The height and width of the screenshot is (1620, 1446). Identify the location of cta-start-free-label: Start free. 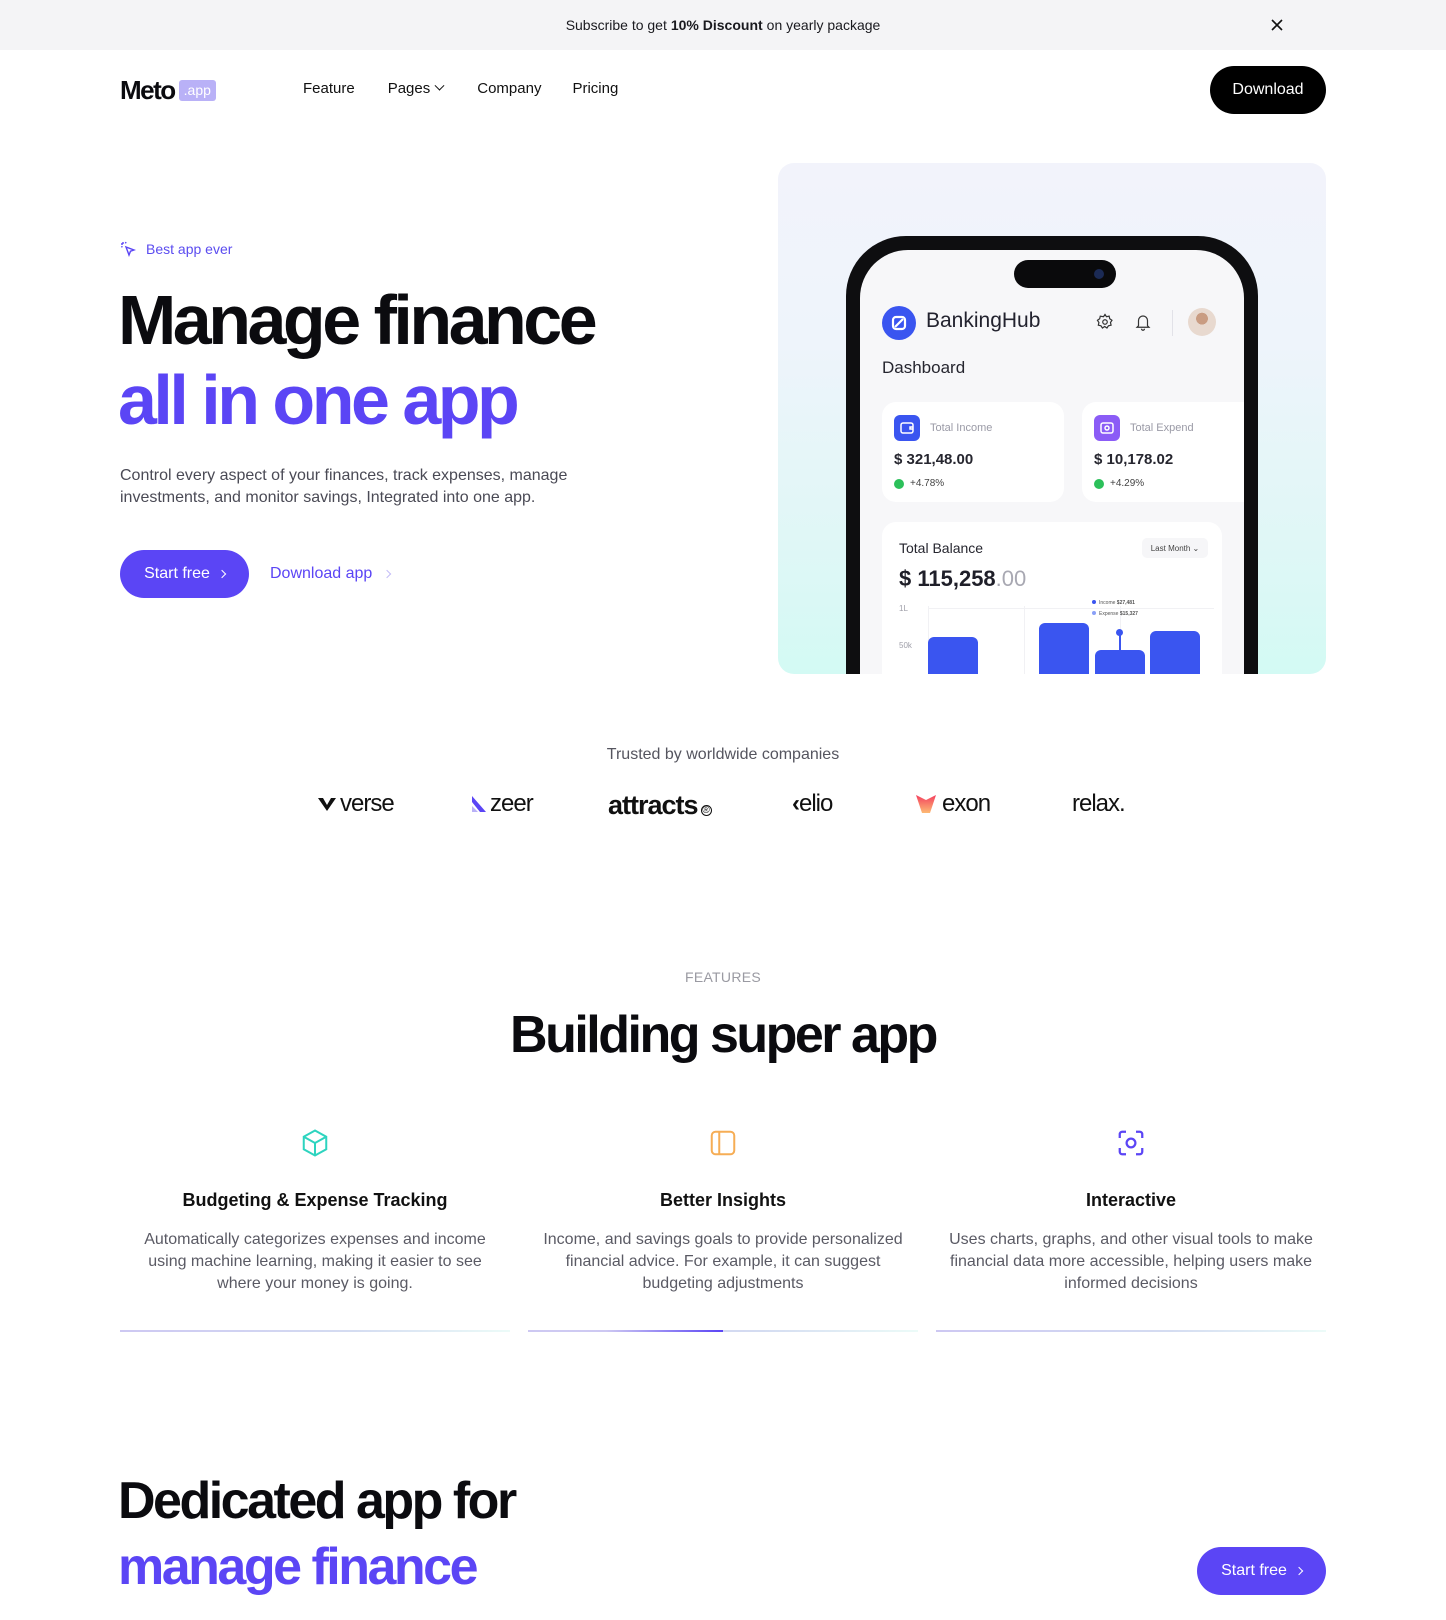
(1254, 1570).